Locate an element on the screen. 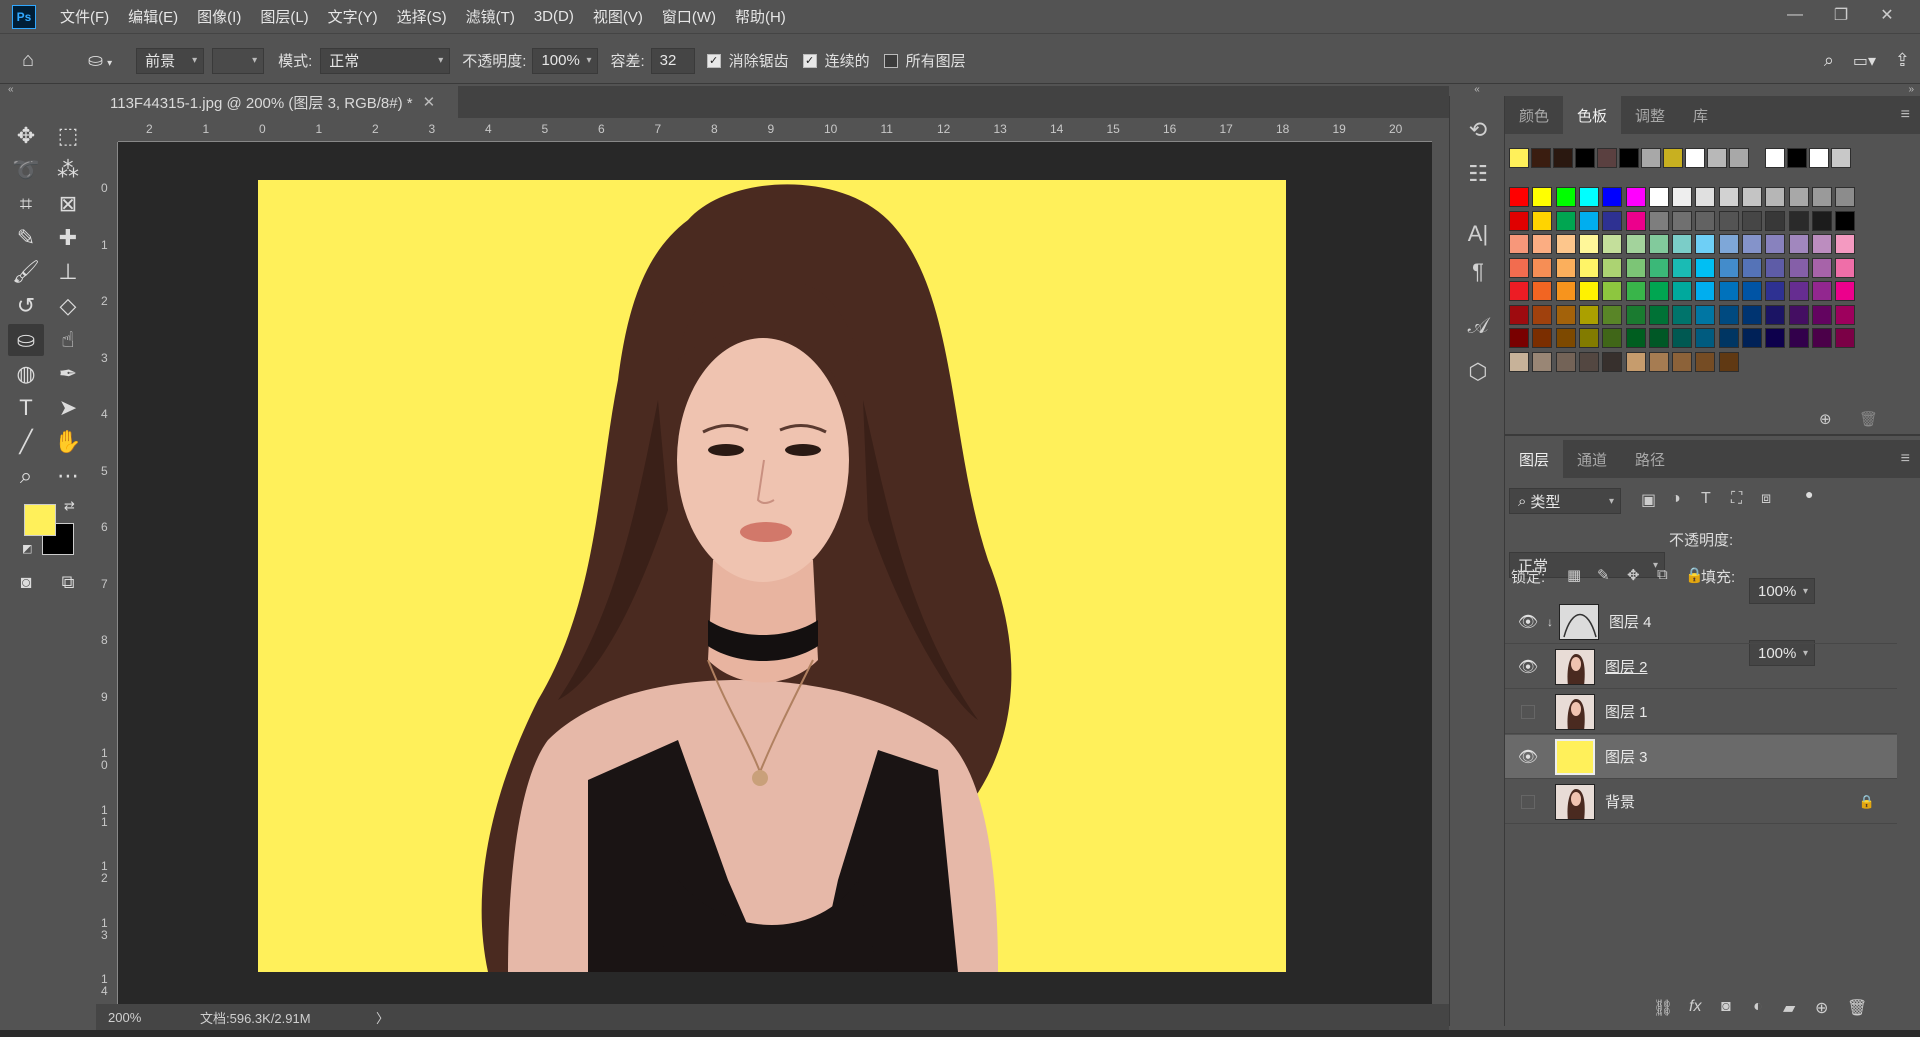  visibility-toggle-off is located at coordinates (1528, 801).